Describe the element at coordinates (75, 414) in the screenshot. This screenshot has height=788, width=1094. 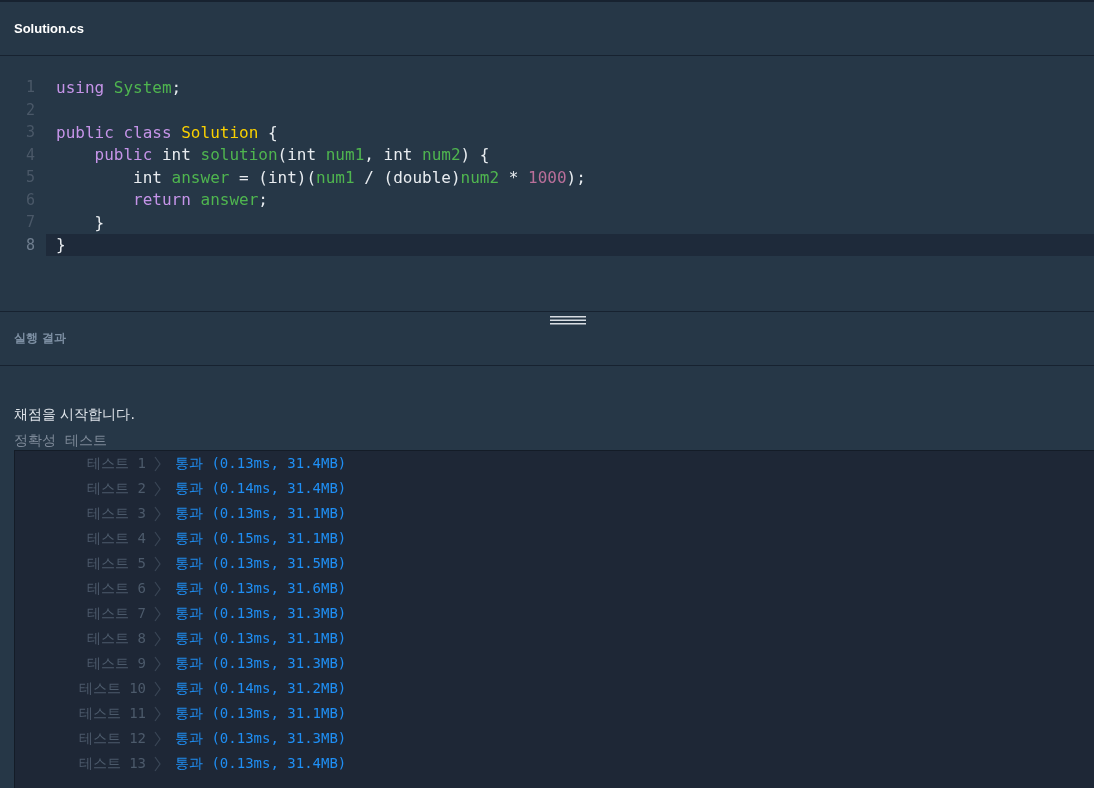
I see `output-message: 채점을 시작합니다.` at that location.